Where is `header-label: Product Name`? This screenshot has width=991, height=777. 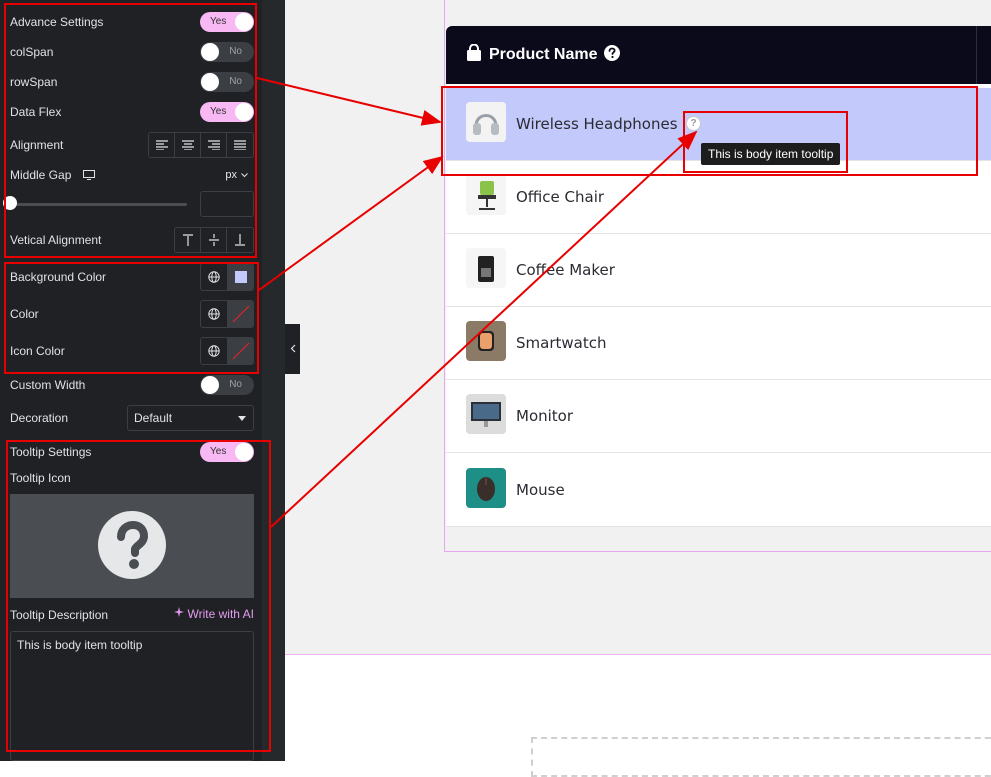 header-label: Product Name is located at coordinates (543, 54).